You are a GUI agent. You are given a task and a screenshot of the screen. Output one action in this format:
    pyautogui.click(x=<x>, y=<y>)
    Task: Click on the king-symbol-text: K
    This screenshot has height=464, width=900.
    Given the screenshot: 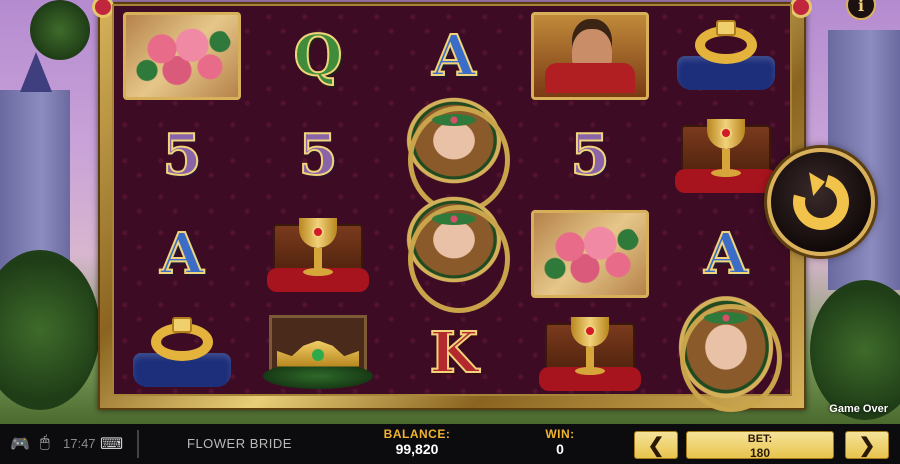 What is the action you would take?
    pyautogui.click(x=454, y=352)
    